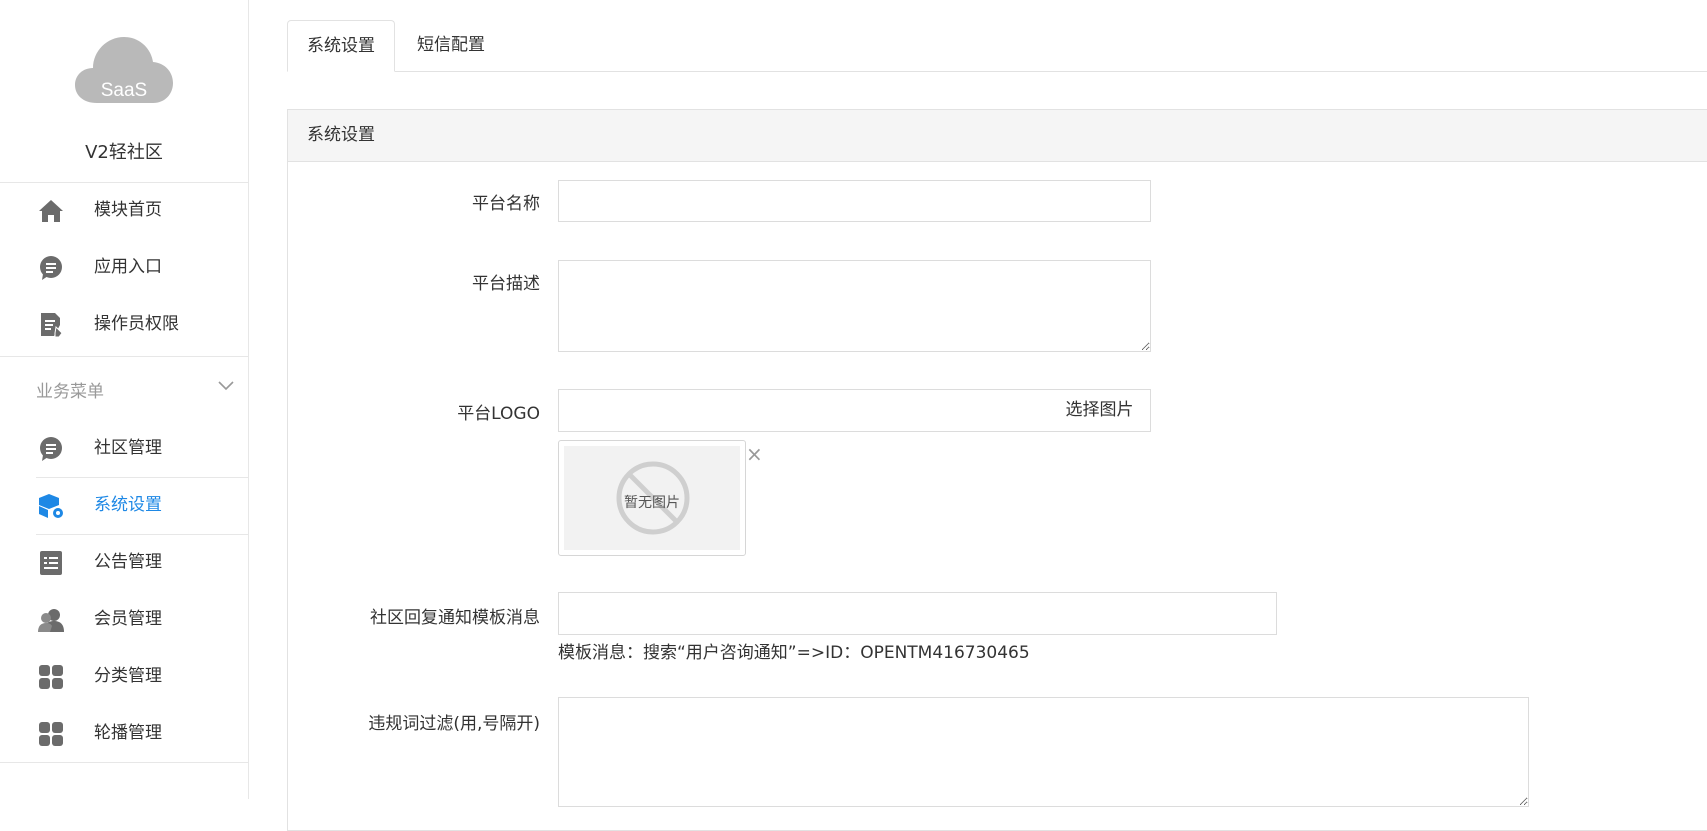  I want to click on nav-item-module-home: 模块首页, so click(124, 210).